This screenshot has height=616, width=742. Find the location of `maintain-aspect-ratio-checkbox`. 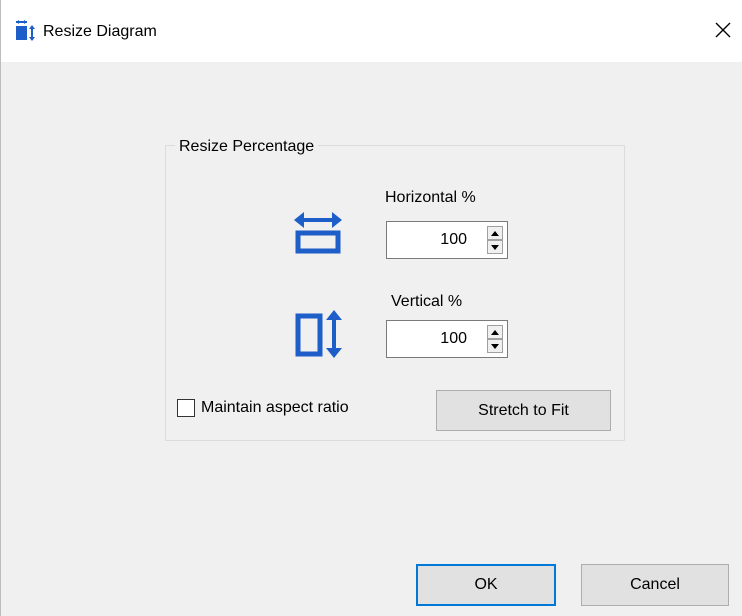

maintain-aspect-ratio-checkbox is located at coordinates (186, 408).